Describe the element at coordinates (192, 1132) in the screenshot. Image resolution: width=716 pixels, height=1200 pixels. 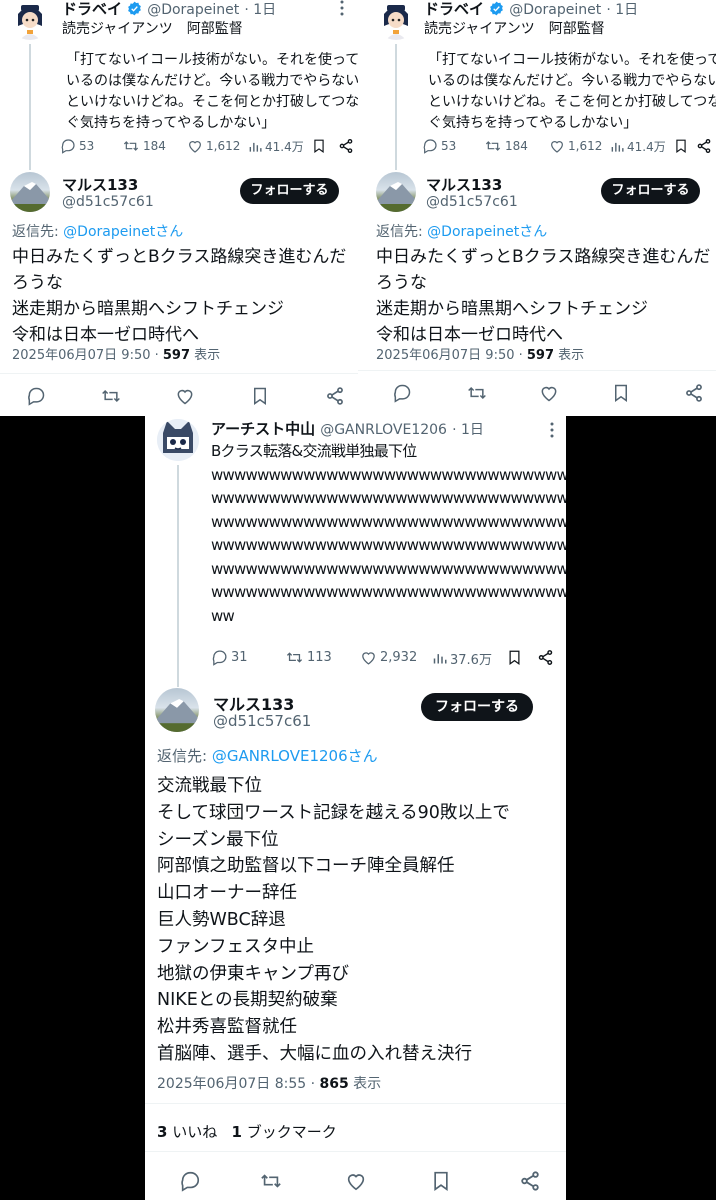
I see `likes-label: いいね` at that location.